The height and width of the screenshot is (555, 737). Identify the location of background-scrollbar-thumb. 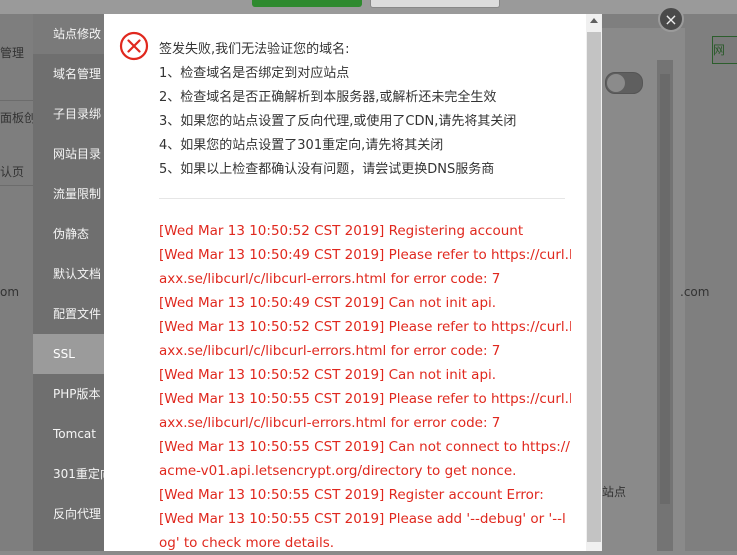
(665, 289).